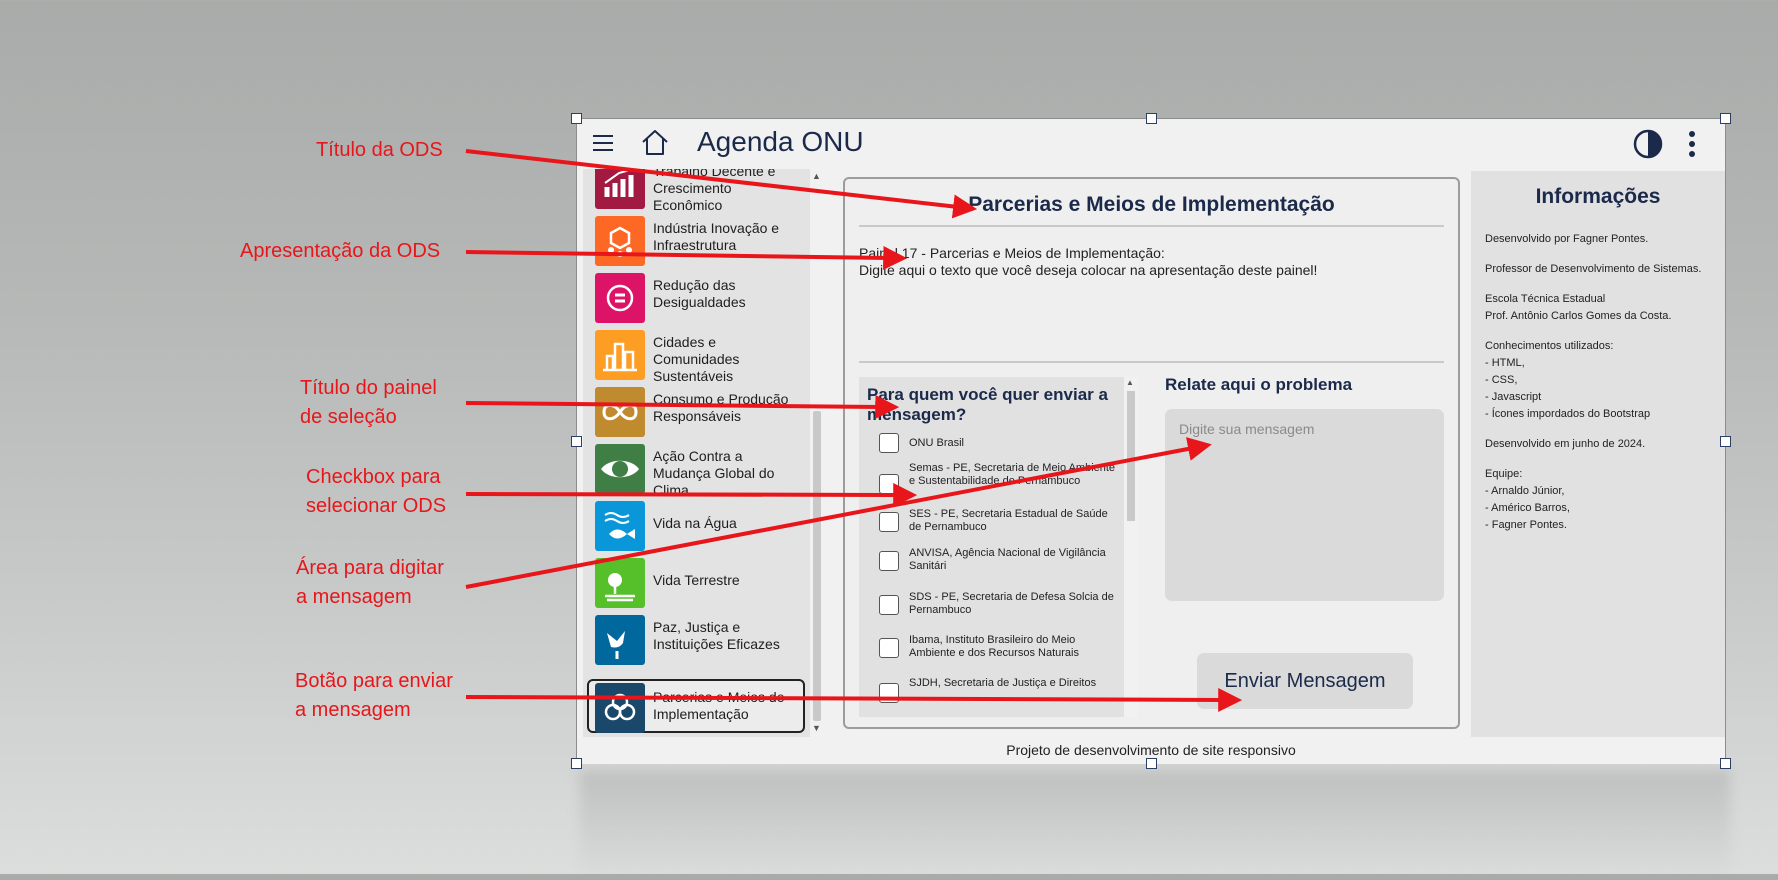 Image resolution: width=1778 pixels, height=880 pixels. I want to click on arrow-checkbox, so click(691, 494).